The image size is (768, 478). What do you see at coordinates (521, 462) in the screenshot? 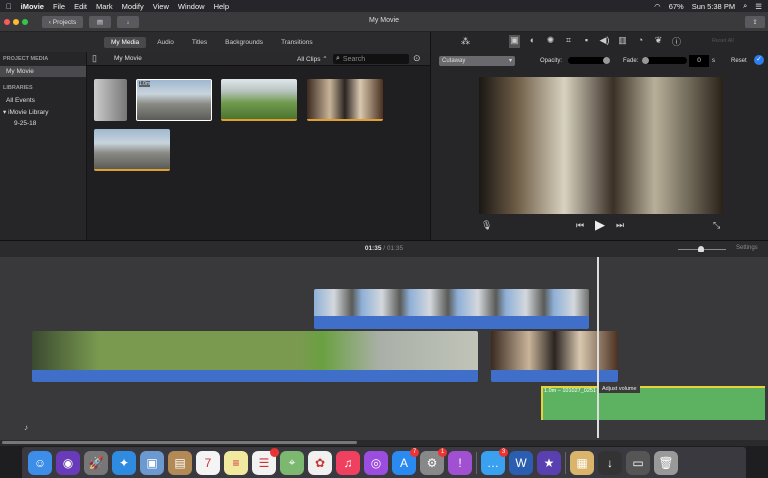
I see `dock-word-icon: W` at bounding box center [521, 462].